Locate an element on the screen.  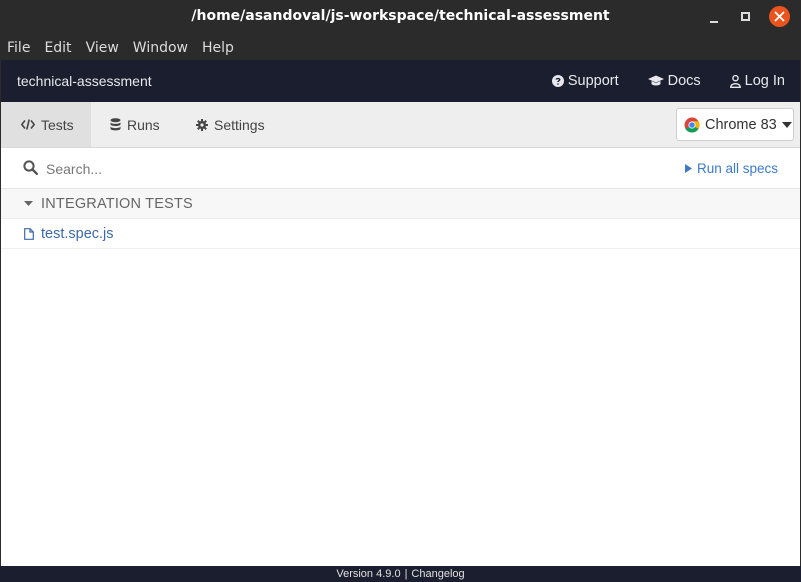
search-input is located at coordinates (246, 169).